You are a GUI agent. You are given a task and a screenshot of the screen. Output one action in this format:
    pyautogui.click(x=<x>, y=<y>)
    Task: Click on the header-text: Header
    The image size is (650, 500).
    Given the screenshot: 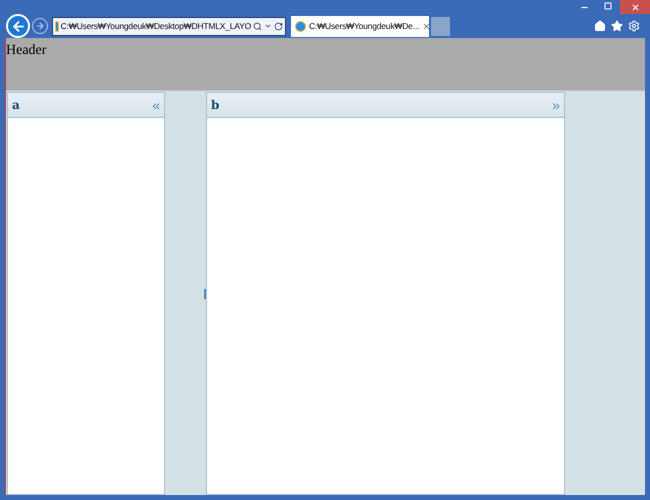 What is the action you would take?
    pyautogui.click(x=26, y=50)
    